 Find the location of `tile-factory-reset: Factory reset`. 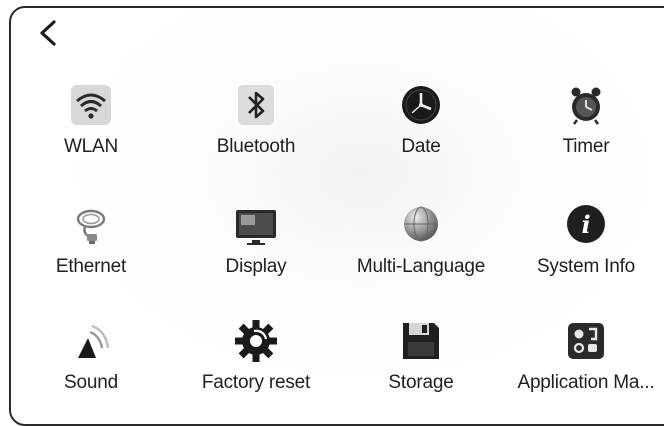

tile-factory-reset: Factory reset is located at coordinates (256, 368).